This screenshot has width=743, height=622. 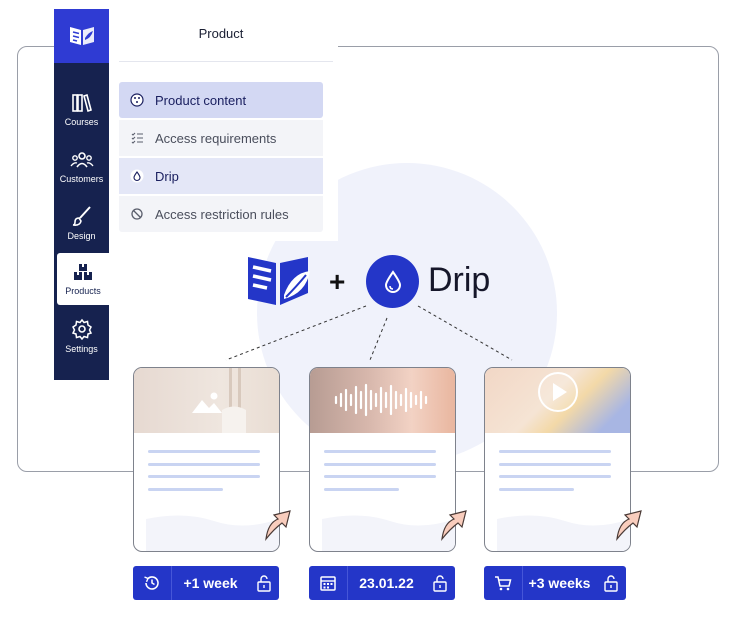 I want to click on drip-badge-week: +1 week, so click(x=206, y=583).